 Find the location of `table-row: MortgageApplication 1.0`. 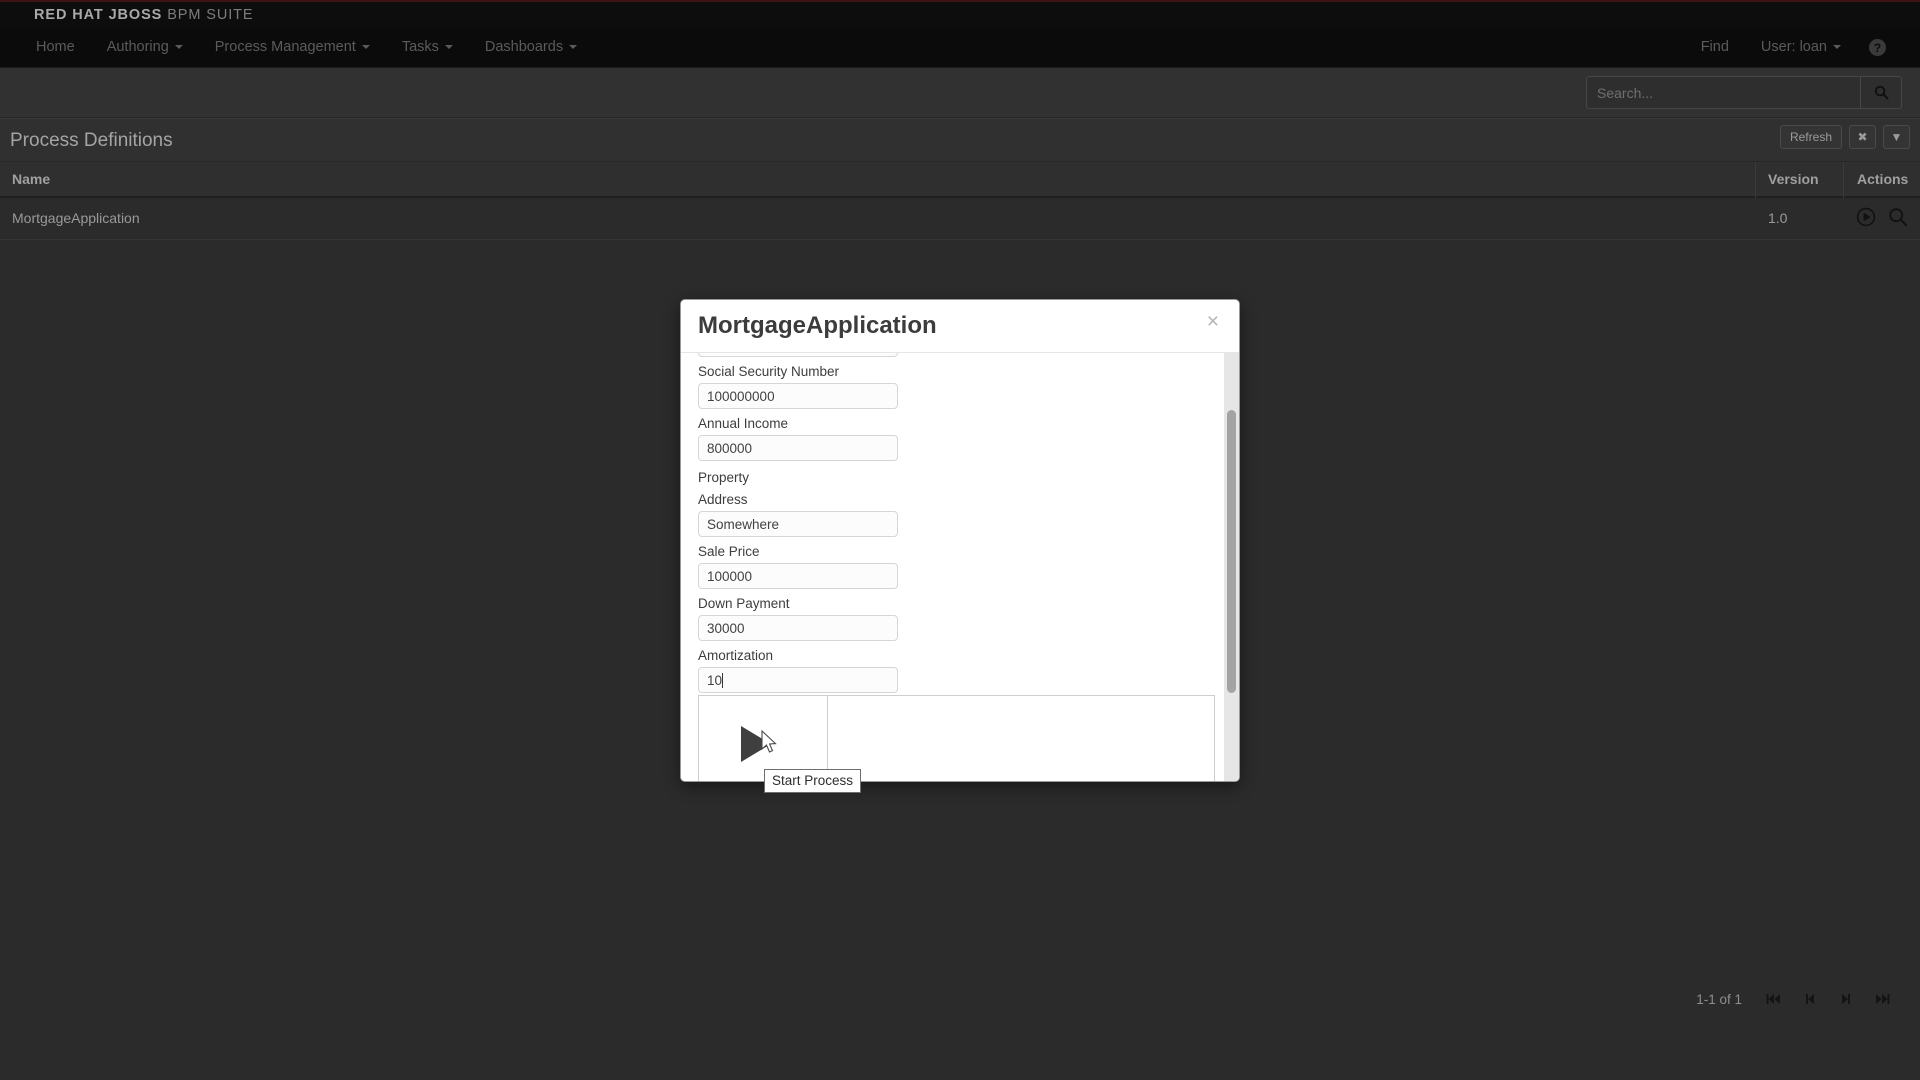

table-row: MortgageApplication 1.0 is located at coordinates (960, 219).